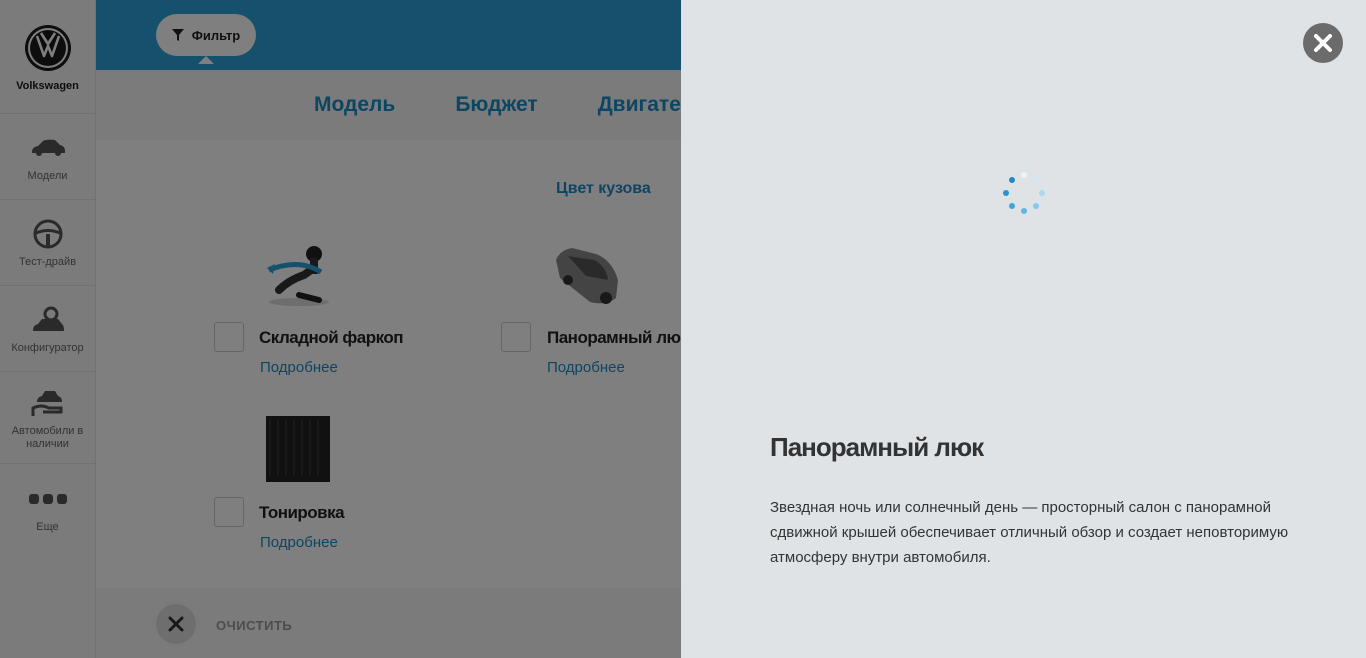 This screenshot has height=658, width=1366. What do you see at coordinates (877, 447) in the screenshot?
I see `panel-title: Панорамный люк` at bounding box center [877, 447].